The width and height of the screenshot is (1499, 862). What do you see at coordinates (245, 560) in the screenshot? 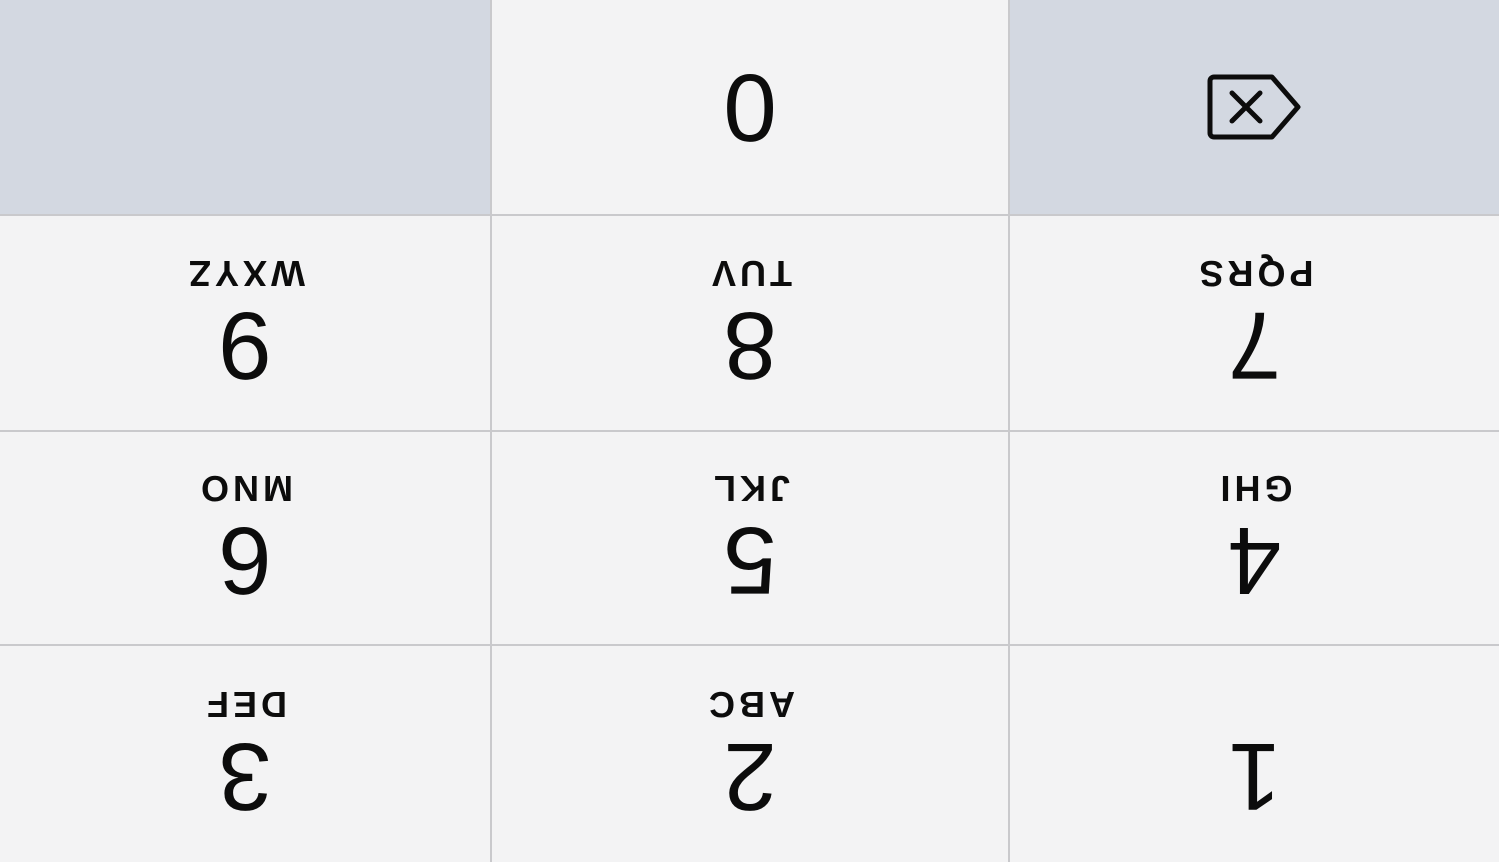
I see `key-digit: 6` at bounding box center [245, 560].